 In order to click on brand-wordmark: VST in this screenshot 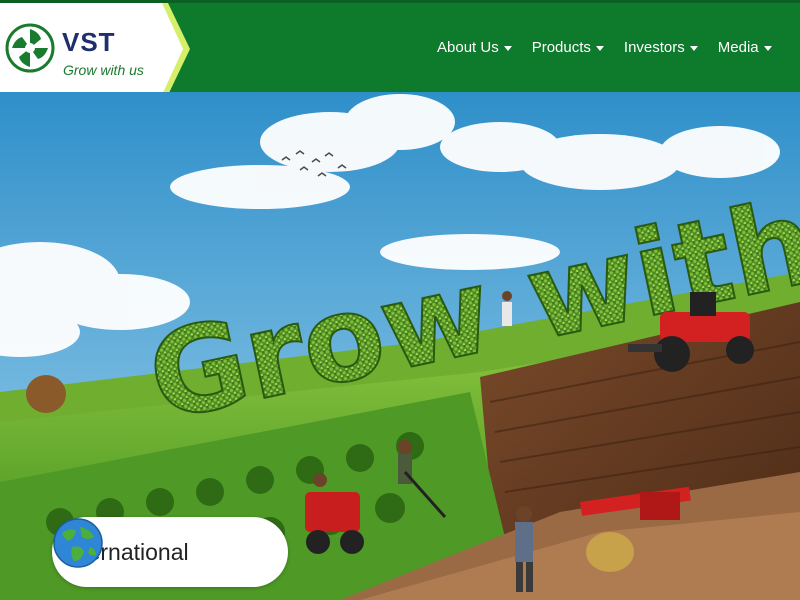, I will do `click(89, 42)`.